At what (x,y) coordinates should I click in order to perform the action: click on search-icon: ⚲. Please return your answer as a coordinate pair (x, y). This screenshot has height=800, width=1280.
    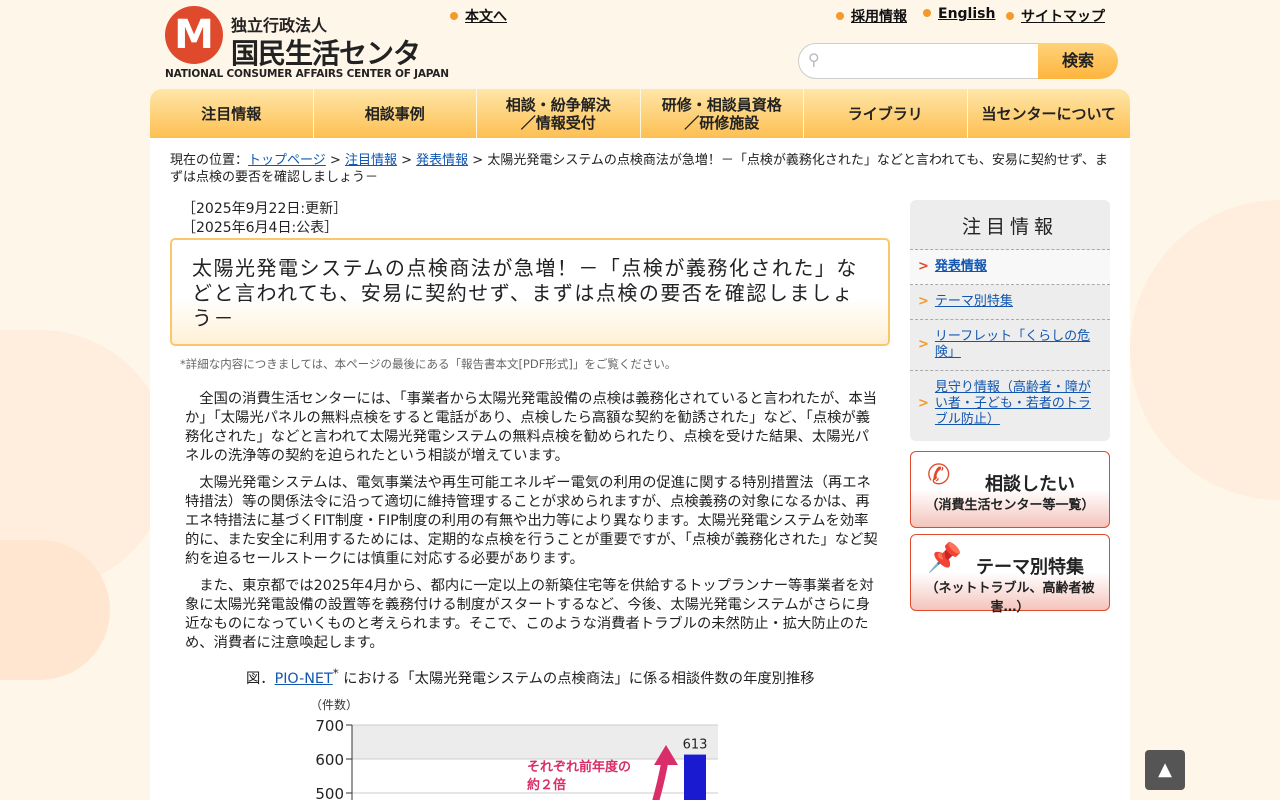
    Looking at the image, I should click on (814, 59).